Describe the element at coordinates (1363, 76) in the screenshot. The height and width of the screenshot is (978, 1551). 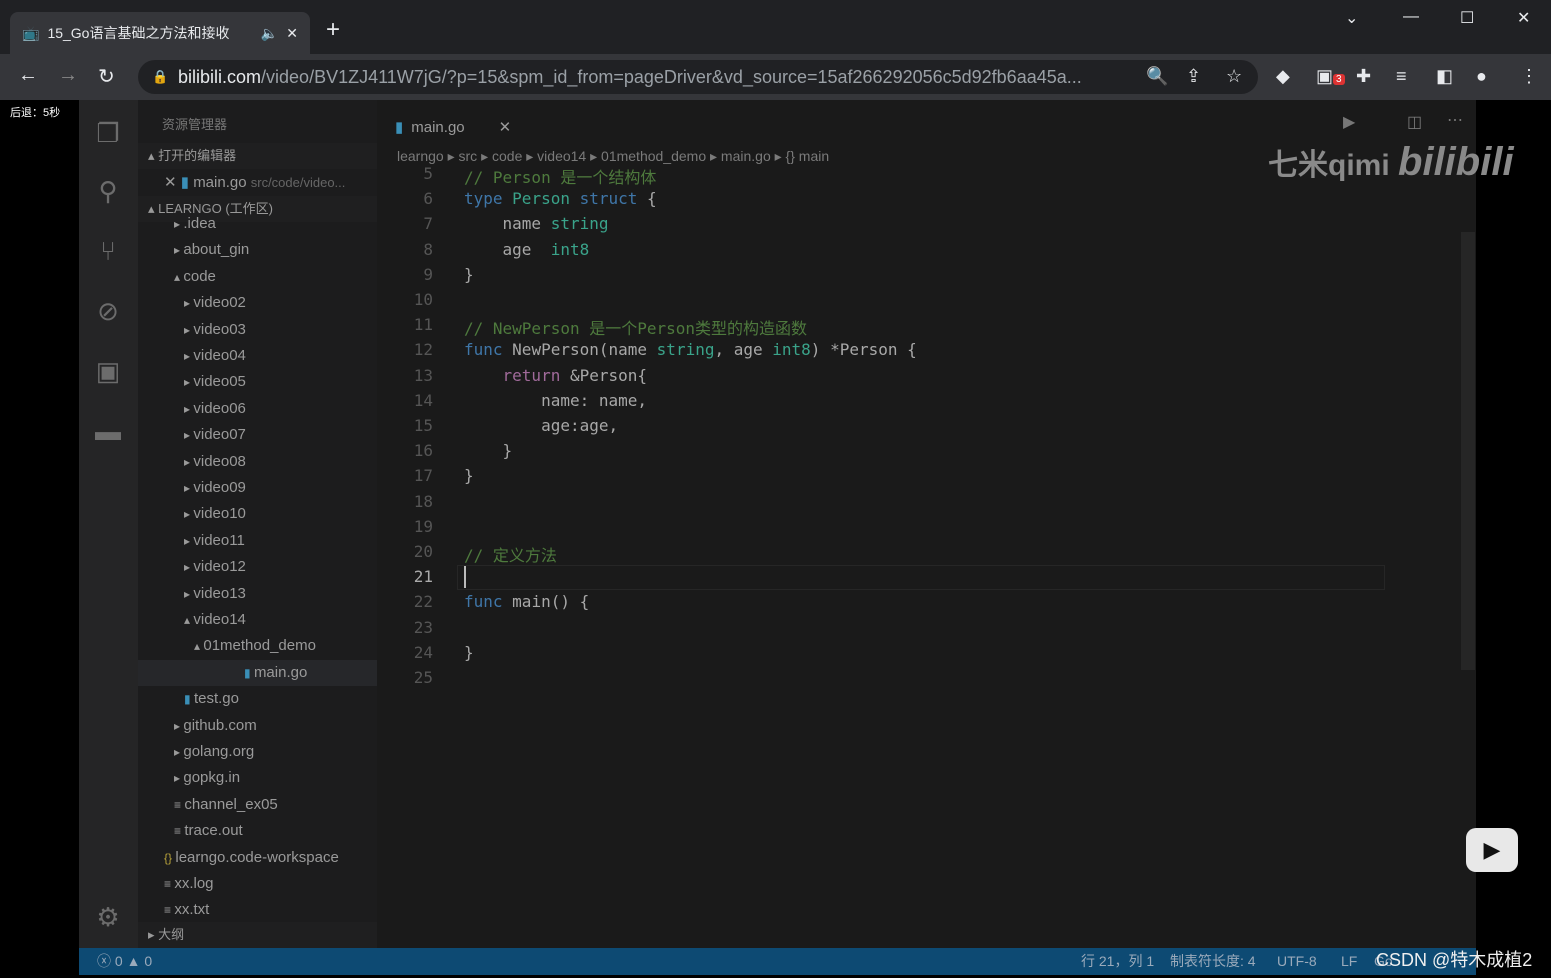
I see `puzzle-extensions-icon: ✚` at that location.